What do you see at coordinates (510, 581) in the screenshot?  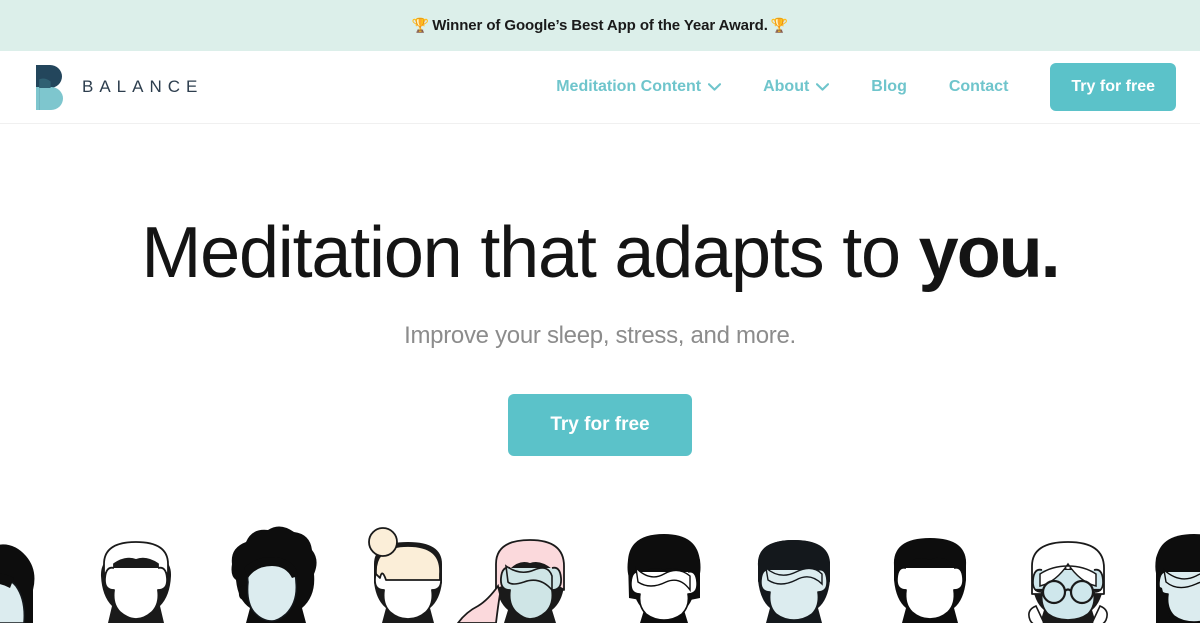 I see `avatar-long-pink-hair` at bounding box center [510, 581].